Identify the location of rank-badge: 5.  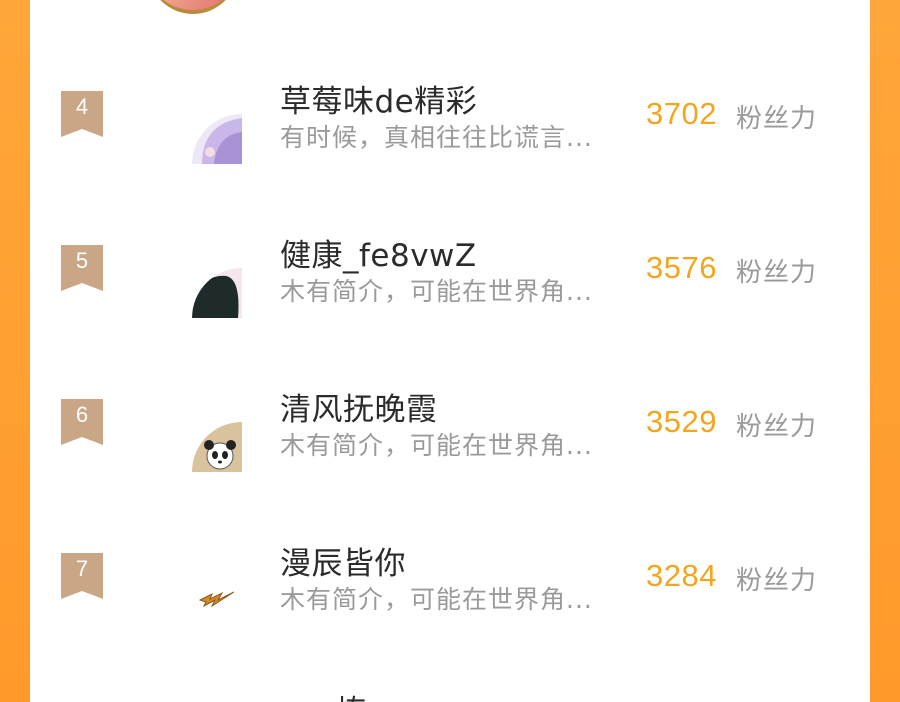
(82, 268).